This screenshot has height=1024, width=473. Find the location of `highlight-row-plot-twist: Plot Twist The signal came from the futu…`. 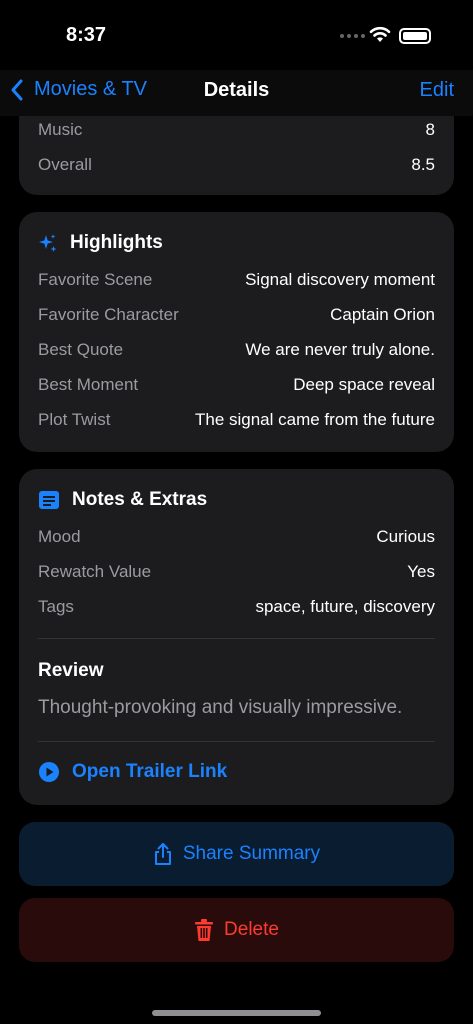

highlight-row-plot-twist: Plot Twist The signal came from the futu… is located at coordinates (236, 420).